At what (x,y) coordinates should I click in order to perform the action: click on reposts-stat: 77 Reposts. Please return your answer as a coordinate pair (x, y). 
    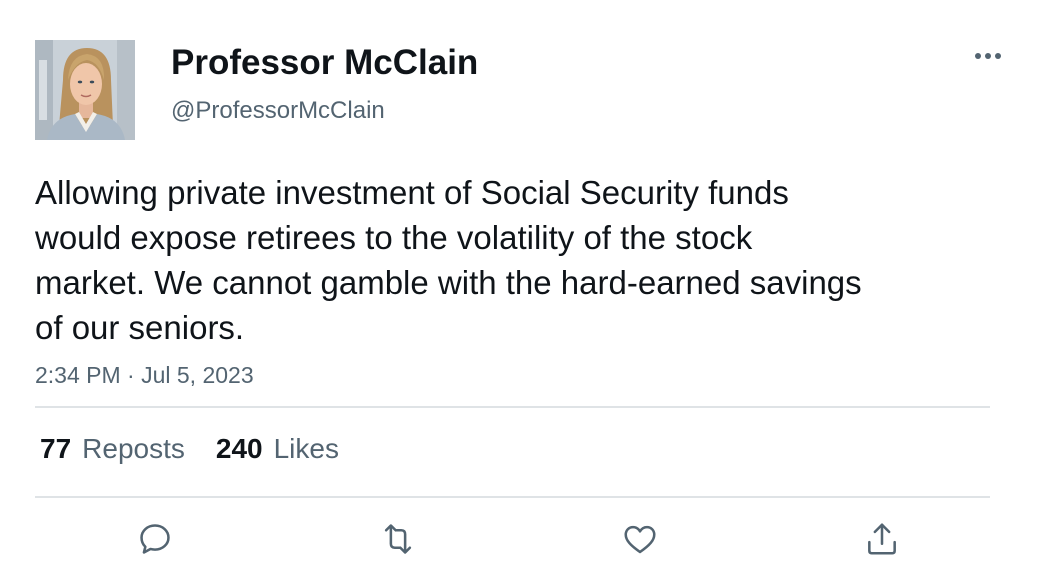
    Looking at the image, I should click on (112, 449).